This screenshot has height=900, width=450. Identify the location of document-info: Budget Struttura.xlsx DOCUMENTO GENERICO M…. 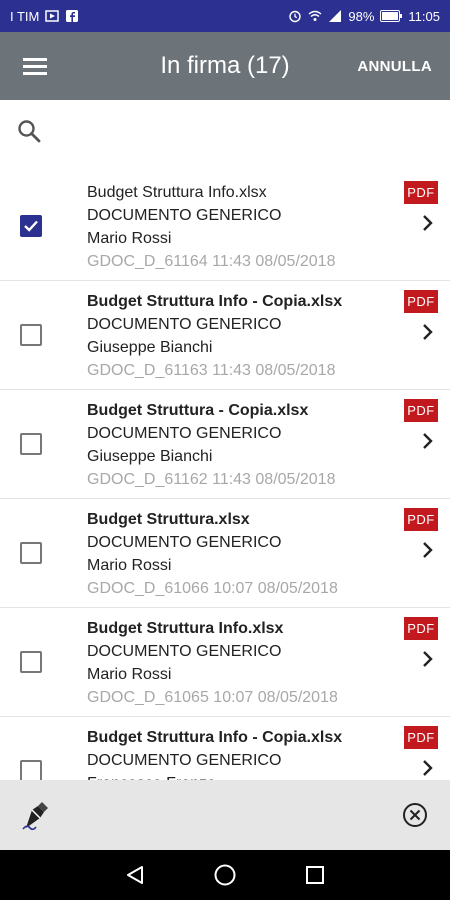
(243, 554).